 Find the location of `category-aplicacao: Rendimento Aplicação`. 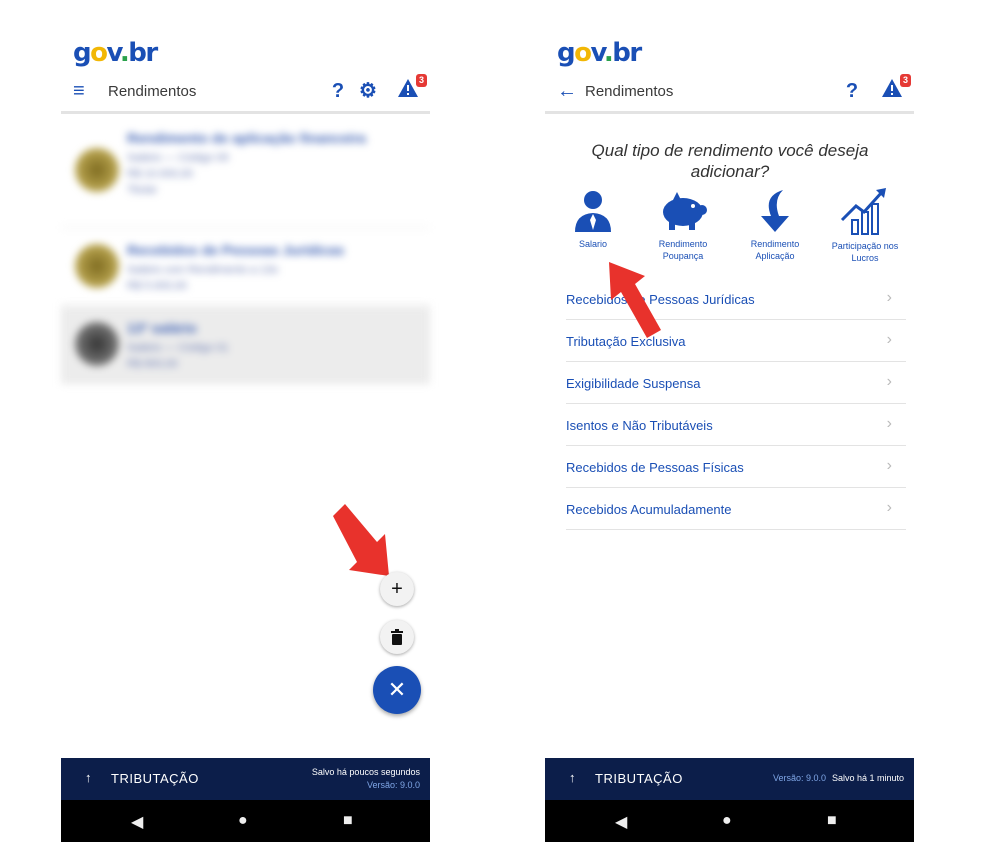

category-aplicacao: Rendimento Aplicação is located at coordinates (775, 224).